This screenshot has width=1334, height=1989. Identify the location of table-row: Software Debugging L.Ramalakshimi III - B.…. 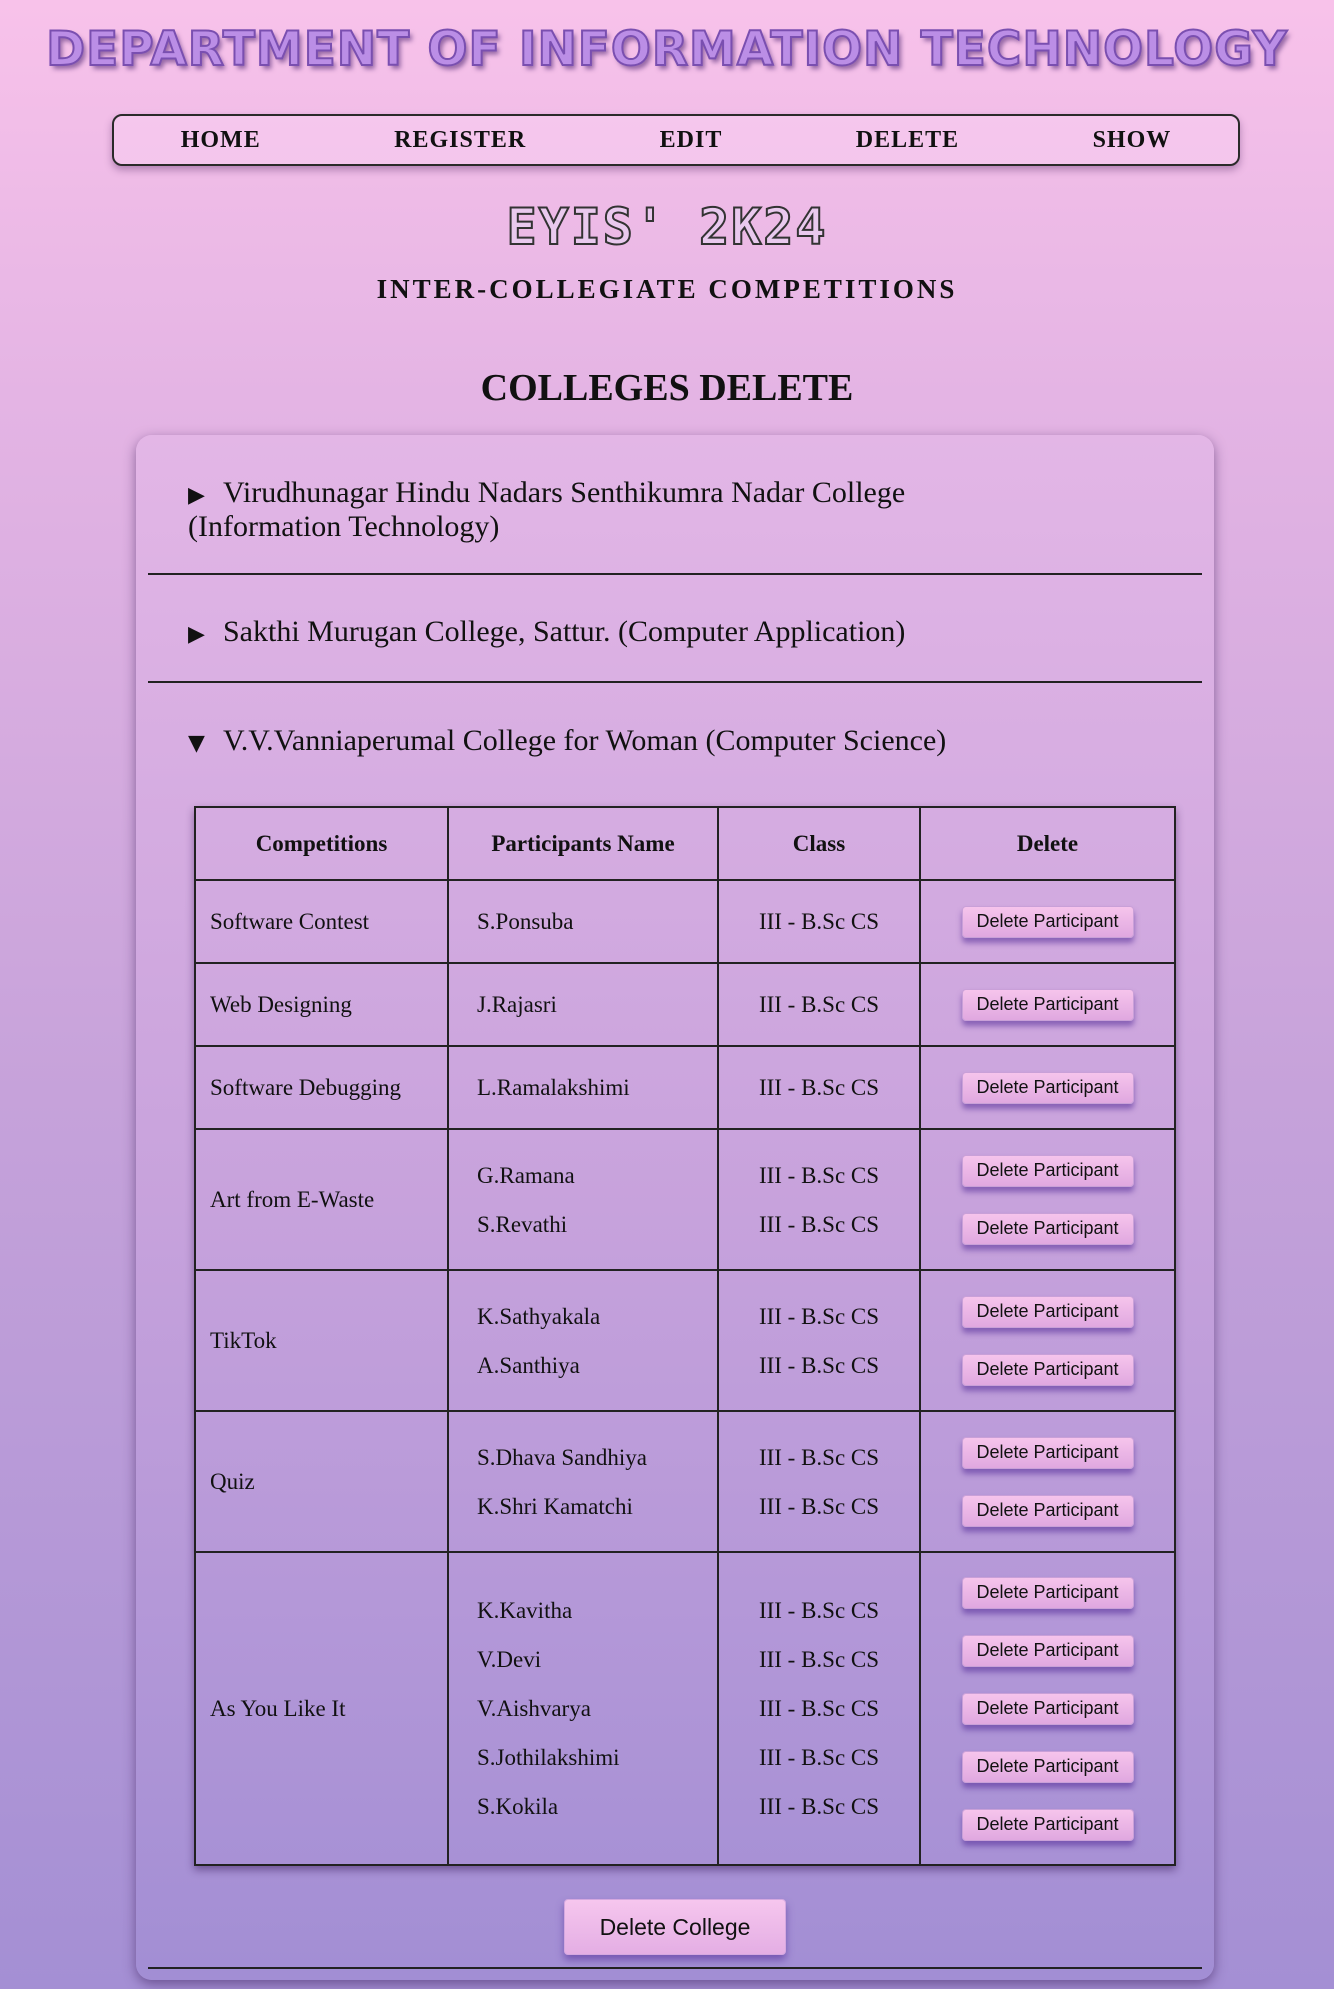
(685, 1087).